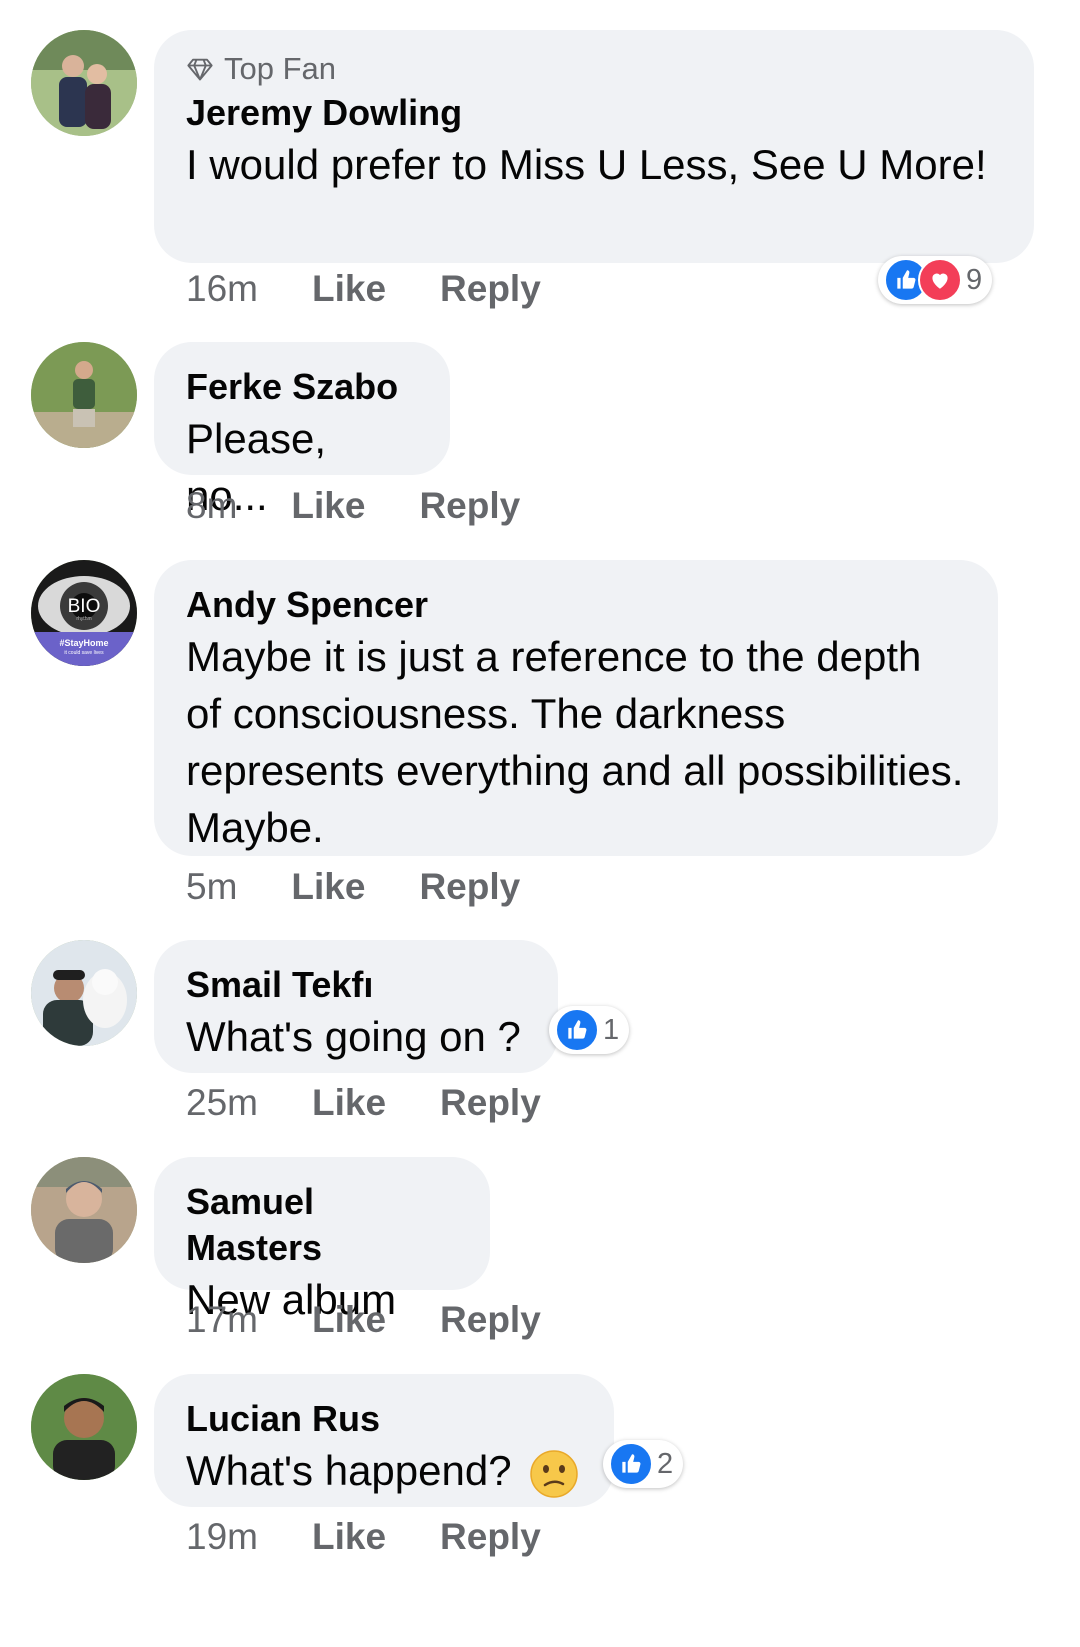 This screenshot has height=1647, width=1080. I want to click on commenter-name: Smail Tekfı, so click(356, 985).